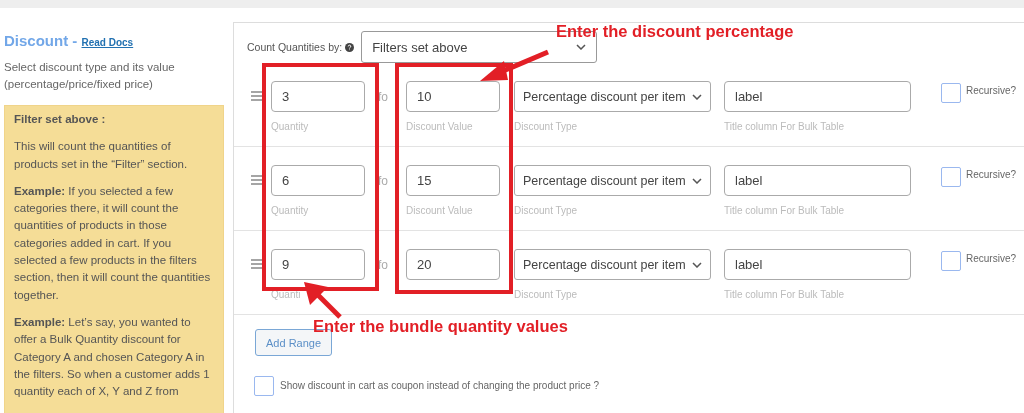  What do you see at coordinates (453, 96) in the screenshot?
I see `discount-value-field: 10` at bounding box center [453, 96].